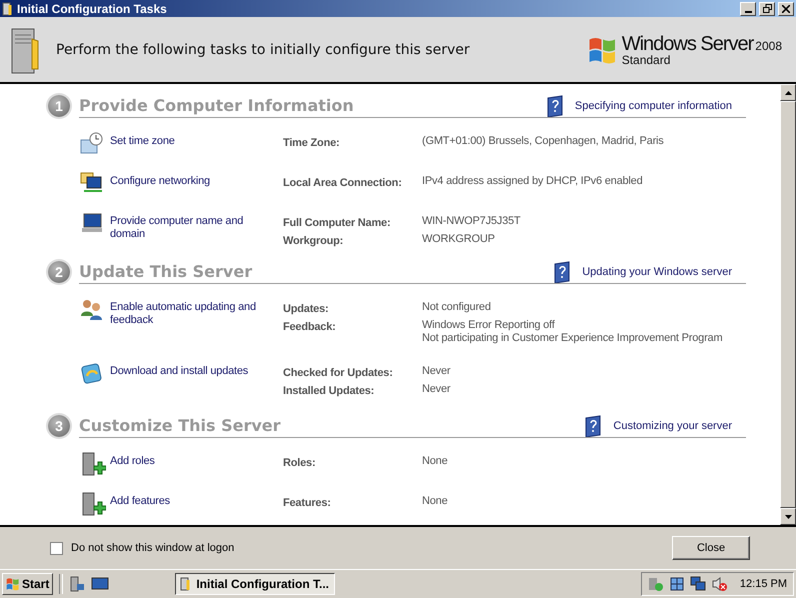 This screenshot has width=796, height=598. I want to click on scroll-down-icon, so click(788, 516).